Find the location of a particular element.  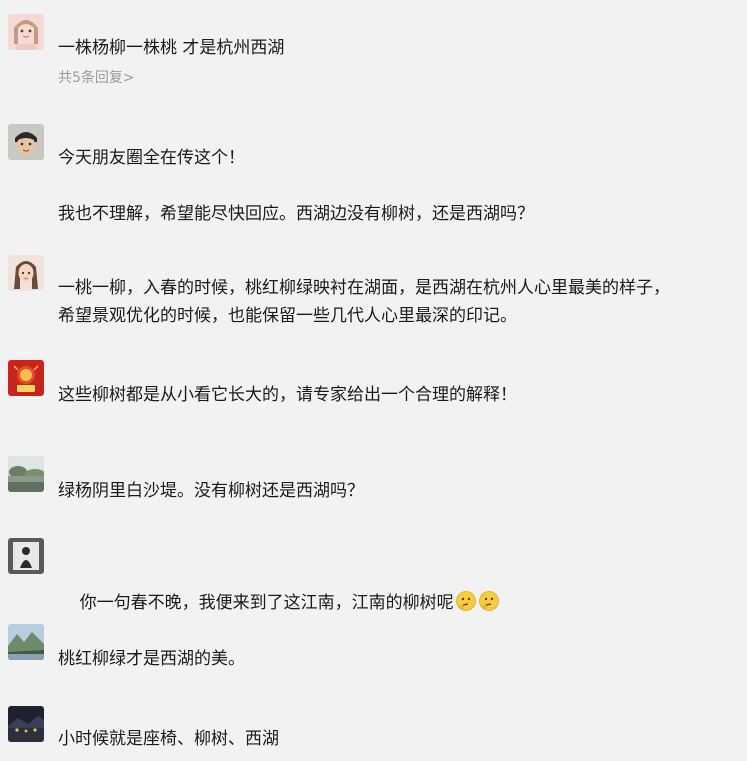

comment-text: 小时候就是座椅、柳树、西湖 is located at coordinates (168, 739).